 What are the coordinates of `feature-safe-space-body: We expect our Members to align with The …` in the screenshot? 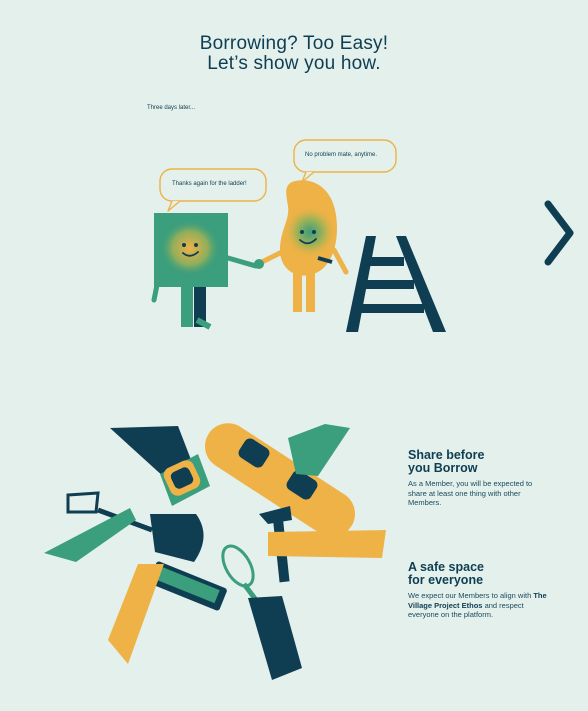 It's located at (478, 605).